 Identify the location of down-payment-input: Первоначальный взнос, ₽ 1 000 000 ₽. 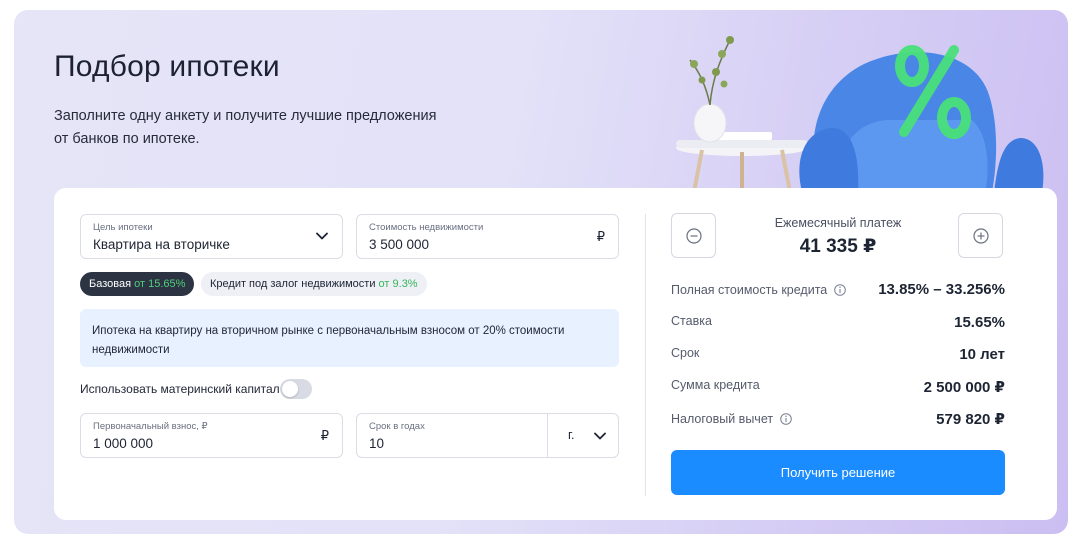
(211, 435).